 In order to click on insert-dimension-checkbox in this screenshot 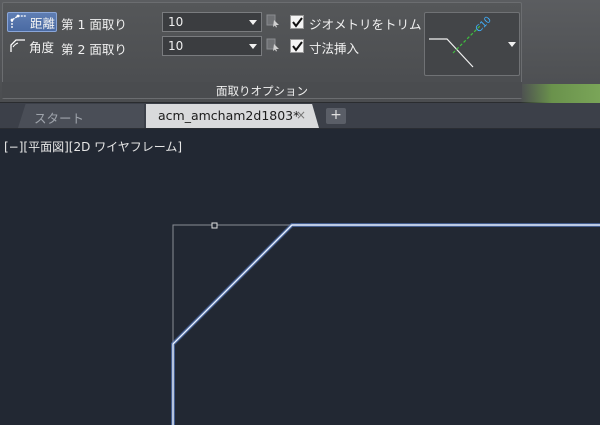, I will do `click(297, 46)`.